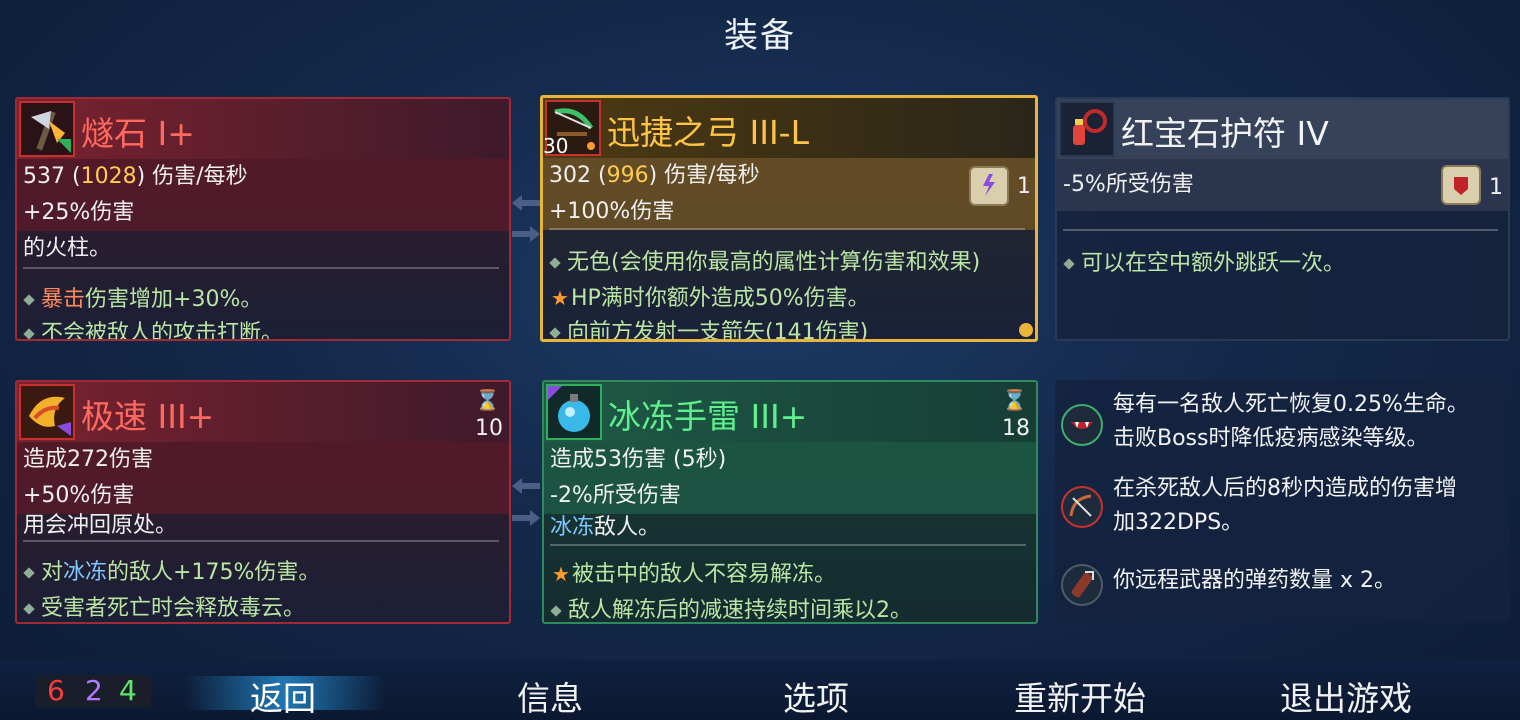  What do you see at coordinates (789, 212) in the screenshot?
I see `damage-bonus: +100%伤害` at bounding box center [789, 212].